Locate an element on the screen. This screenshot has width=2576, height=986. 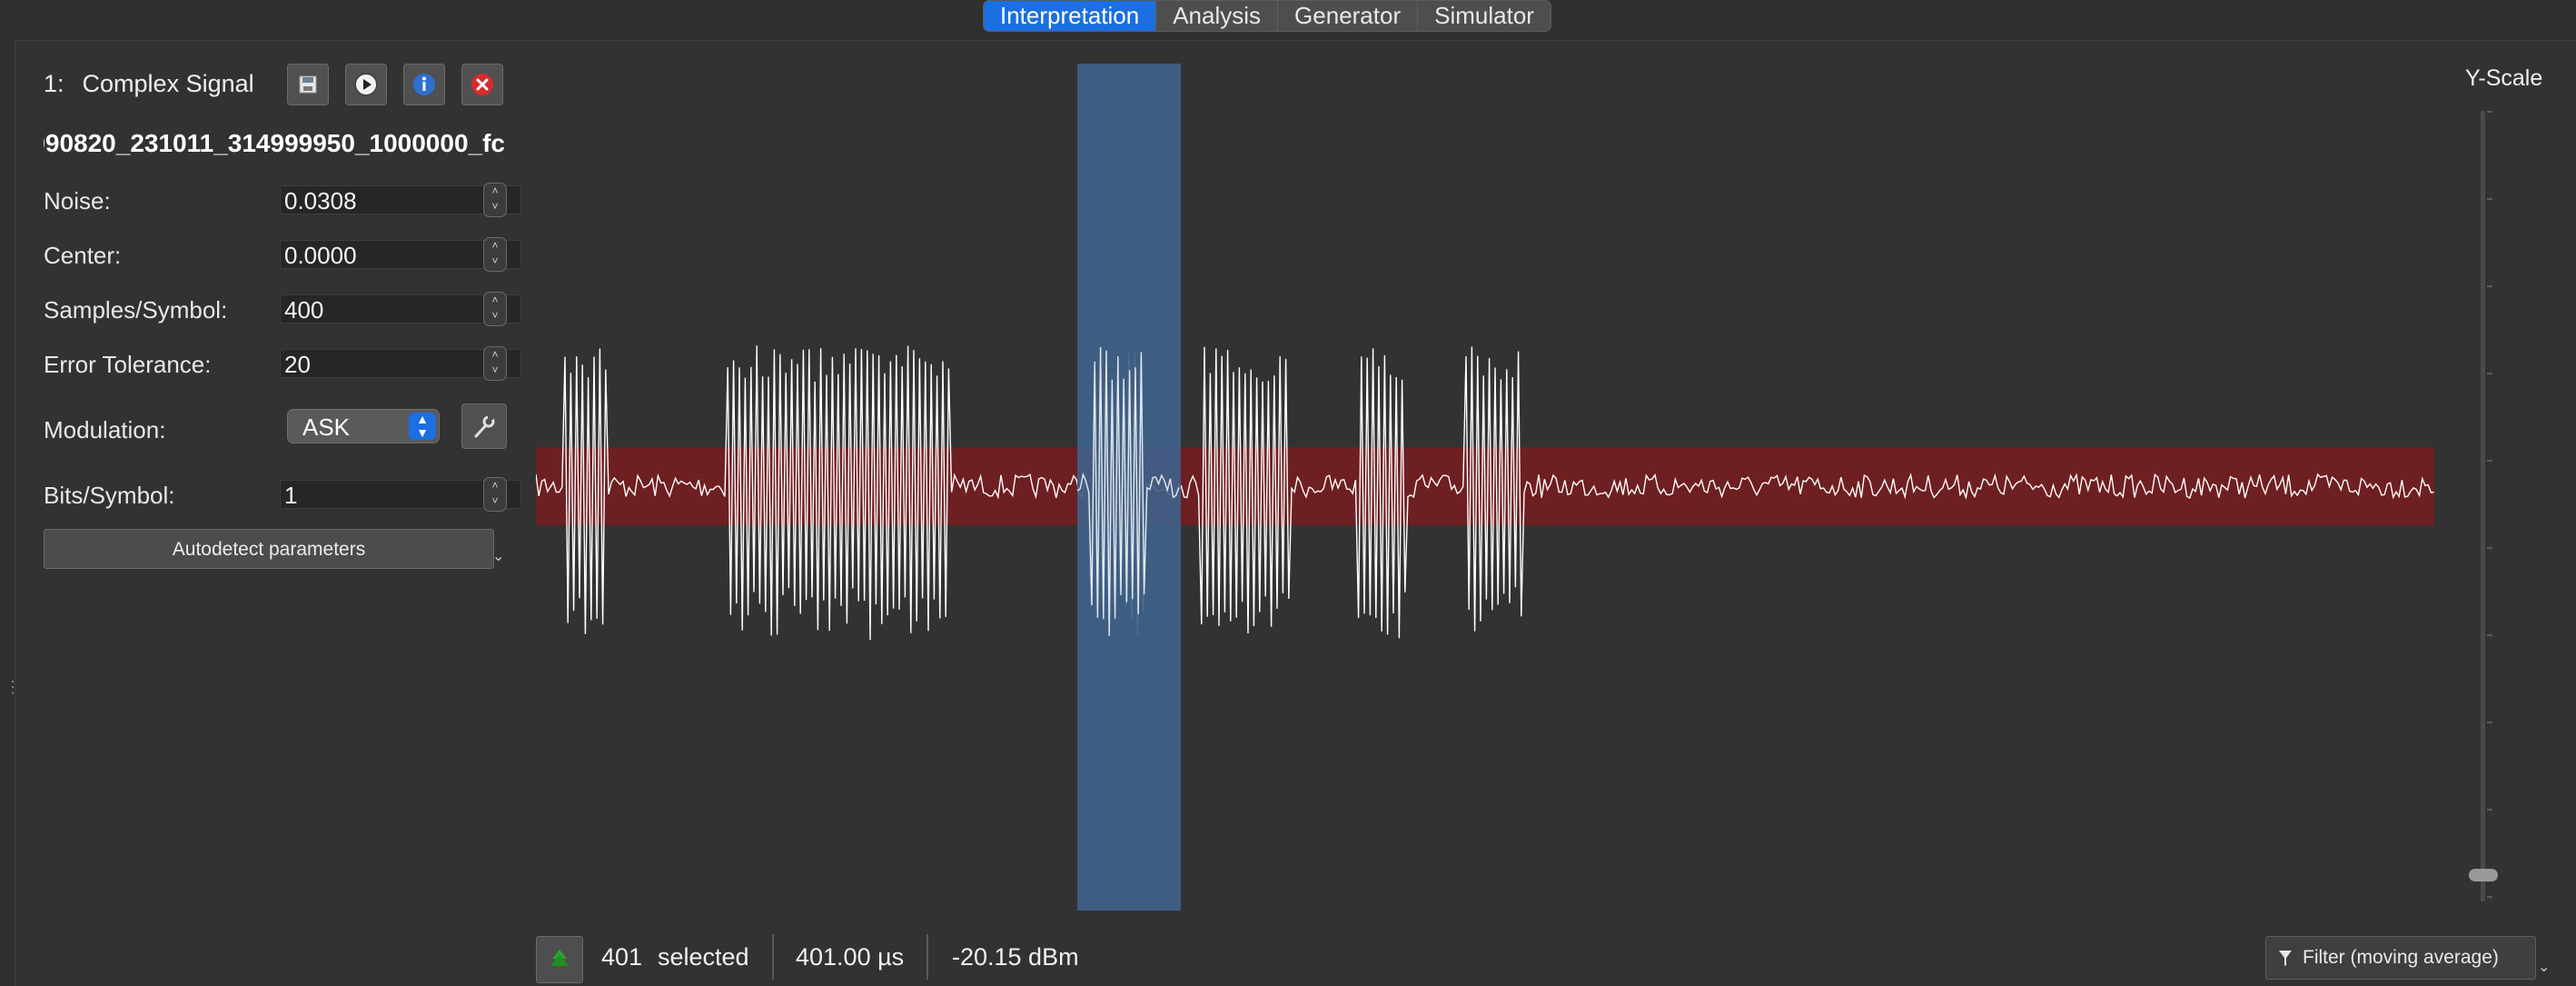
show-tree-button is located at coordinates (559, 960).